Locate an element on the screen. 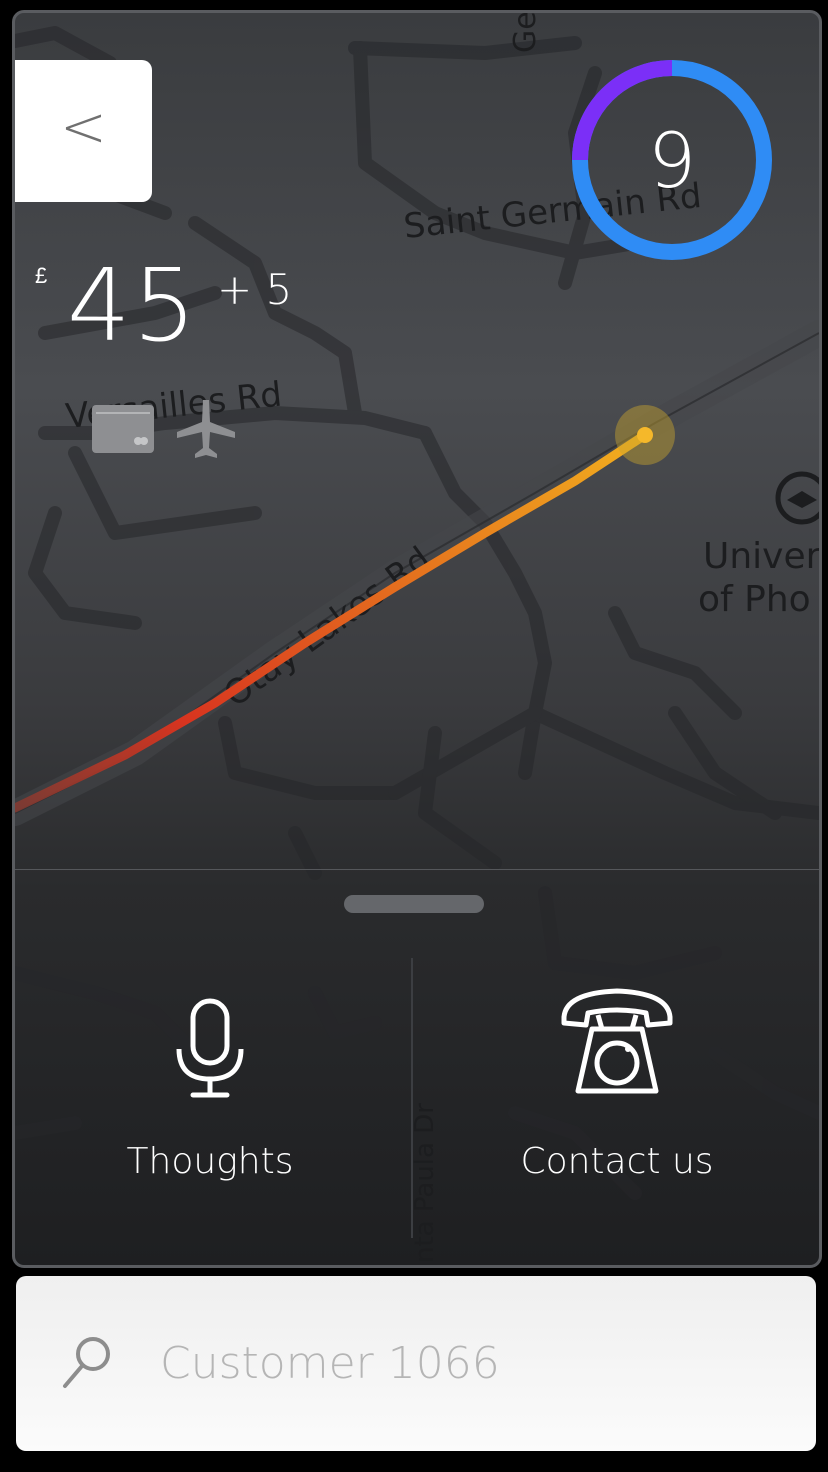 The height and width of the screenshot is (1472, 828). search-icon is located at coordinates (86, 1362).